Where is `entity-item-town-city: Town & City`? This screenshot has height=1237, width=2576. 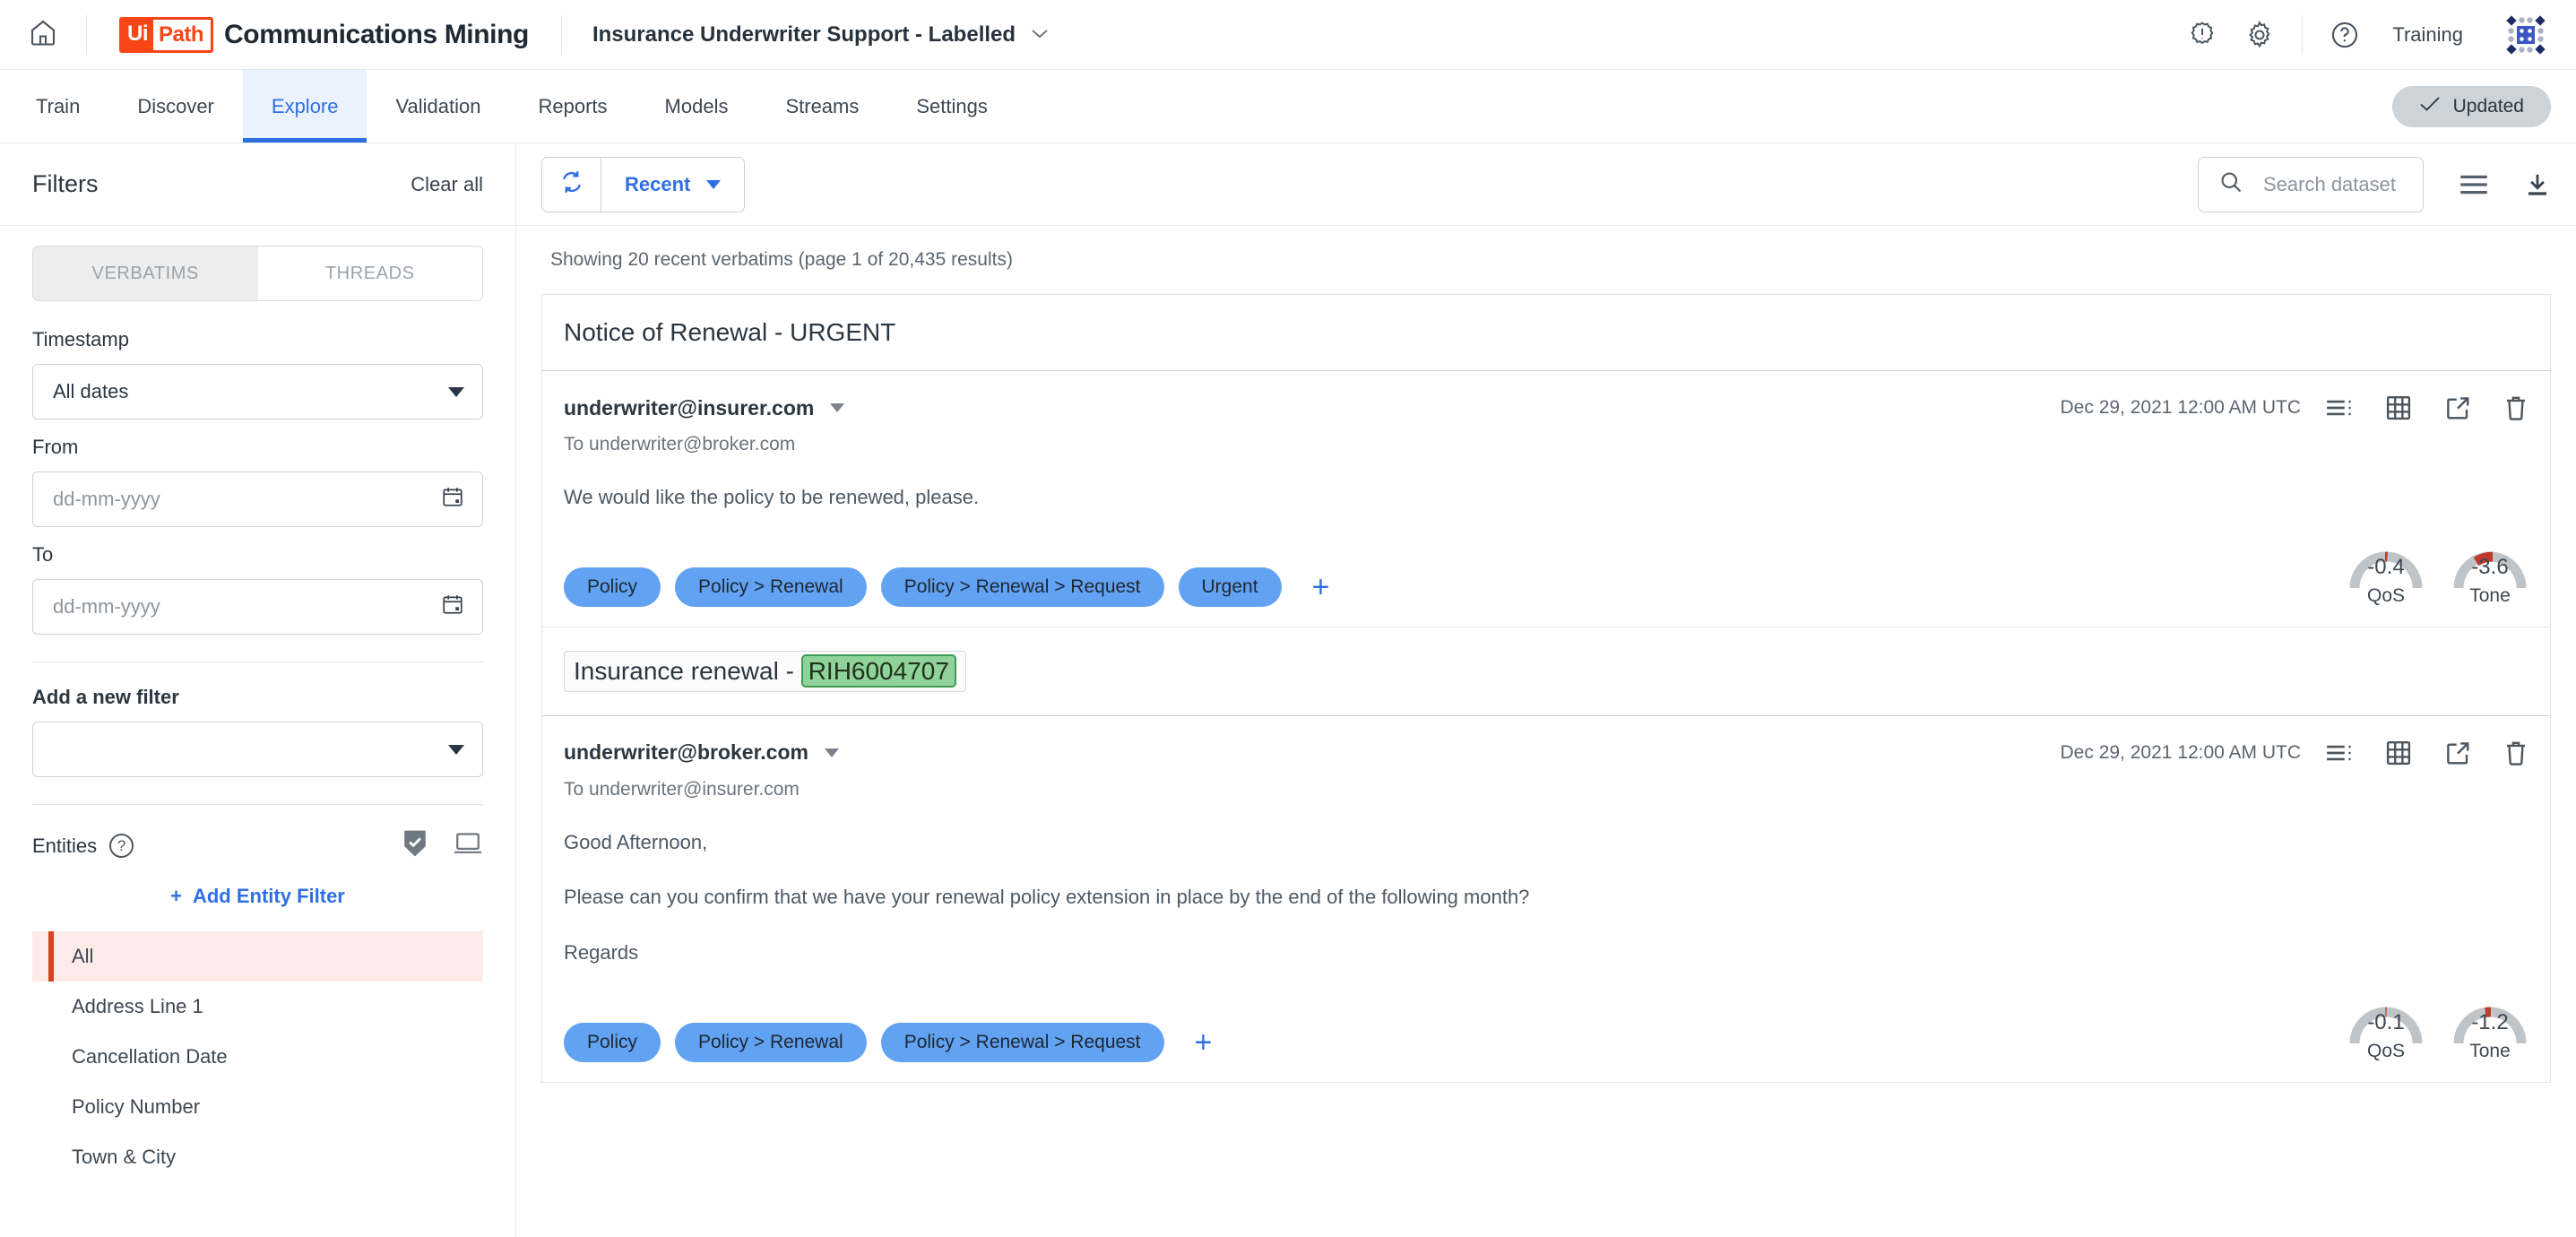 entity-item-town-city: Town & City is located at coordinates (257, 1157).